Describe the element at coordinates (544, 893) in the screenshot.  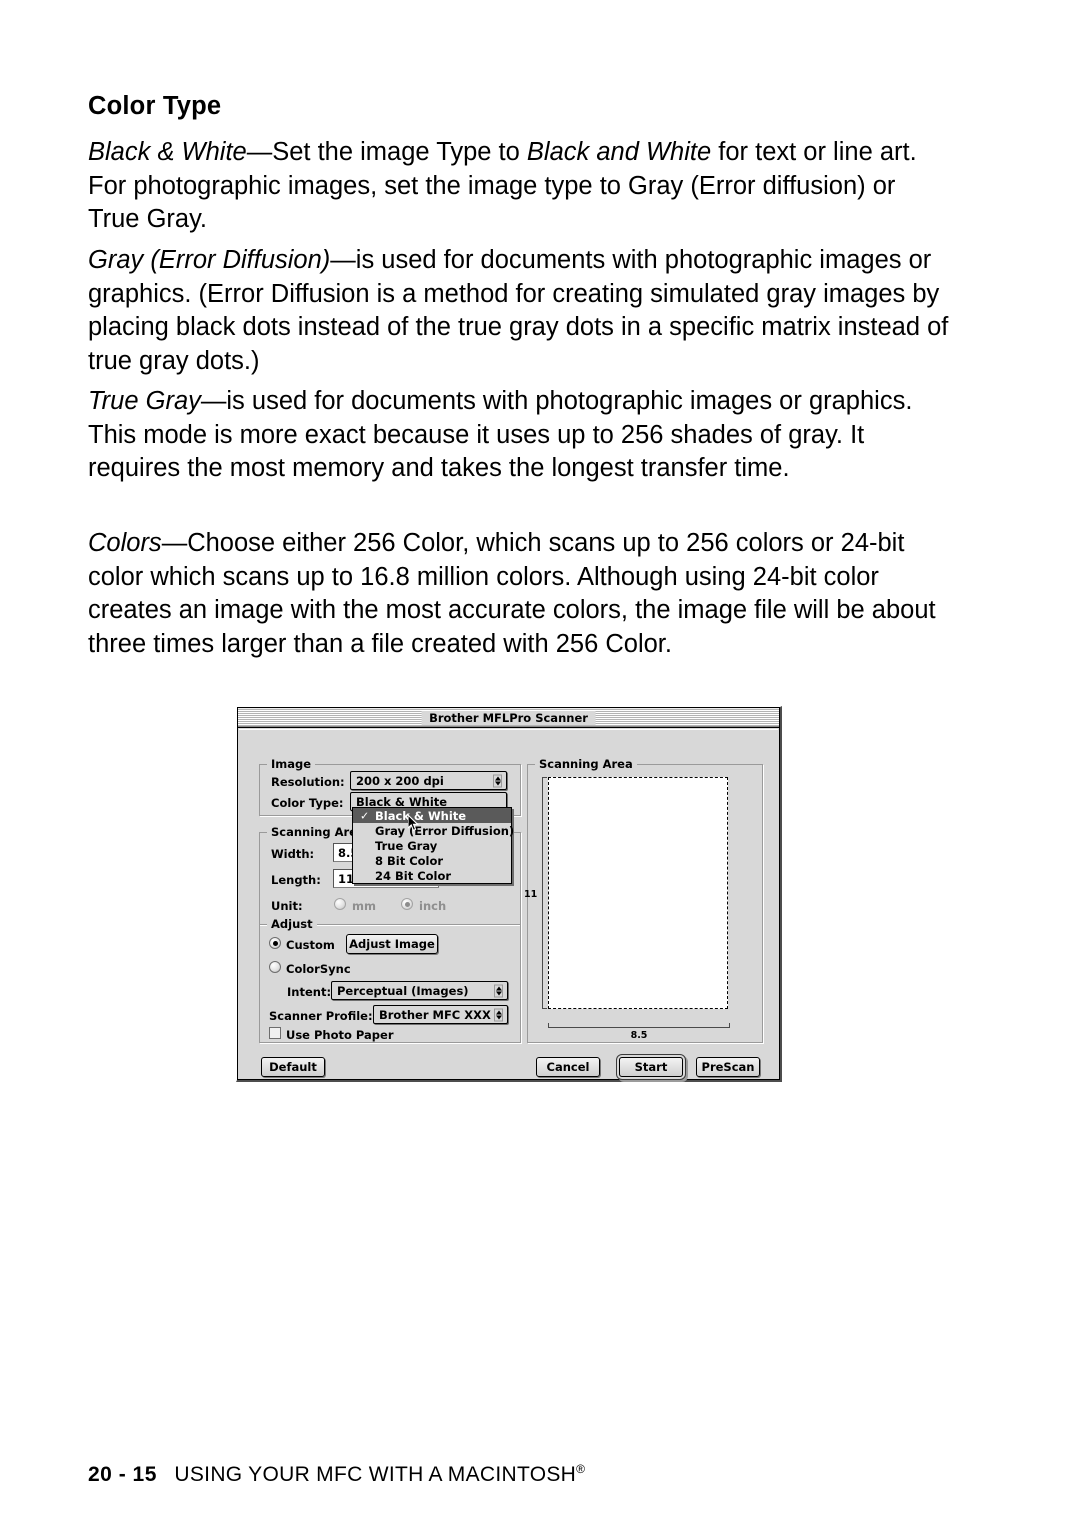
I see `height-dimension-line` at that location.